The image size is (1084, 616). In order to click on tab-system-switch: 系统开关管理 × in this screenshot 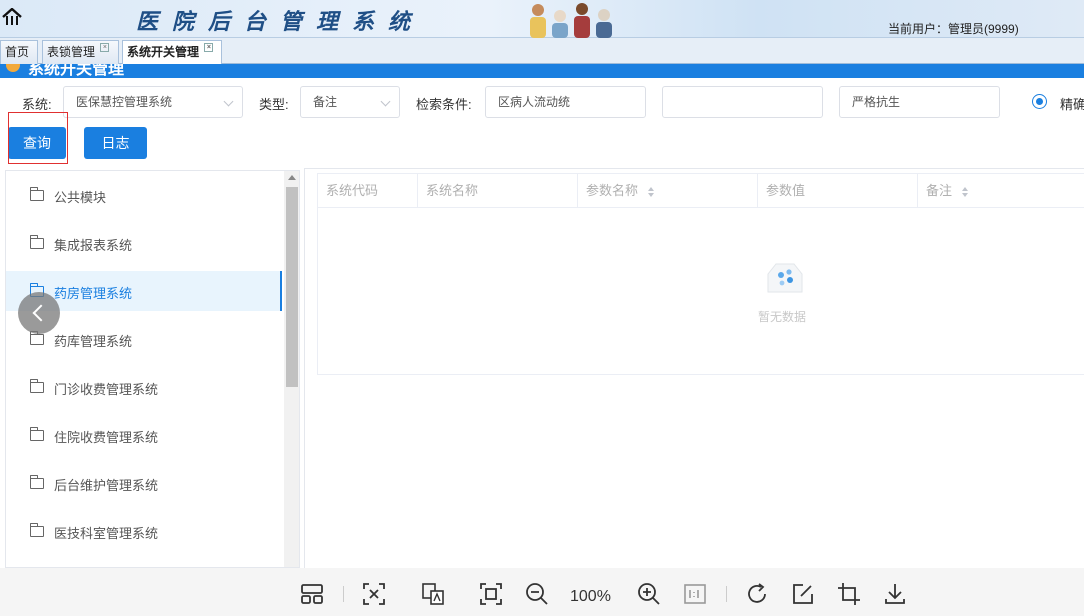, I will do `click(172, 52)`.